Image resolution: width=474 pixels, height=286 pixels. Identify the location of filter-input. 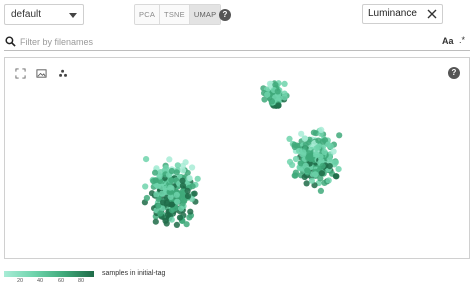
(220, 41).